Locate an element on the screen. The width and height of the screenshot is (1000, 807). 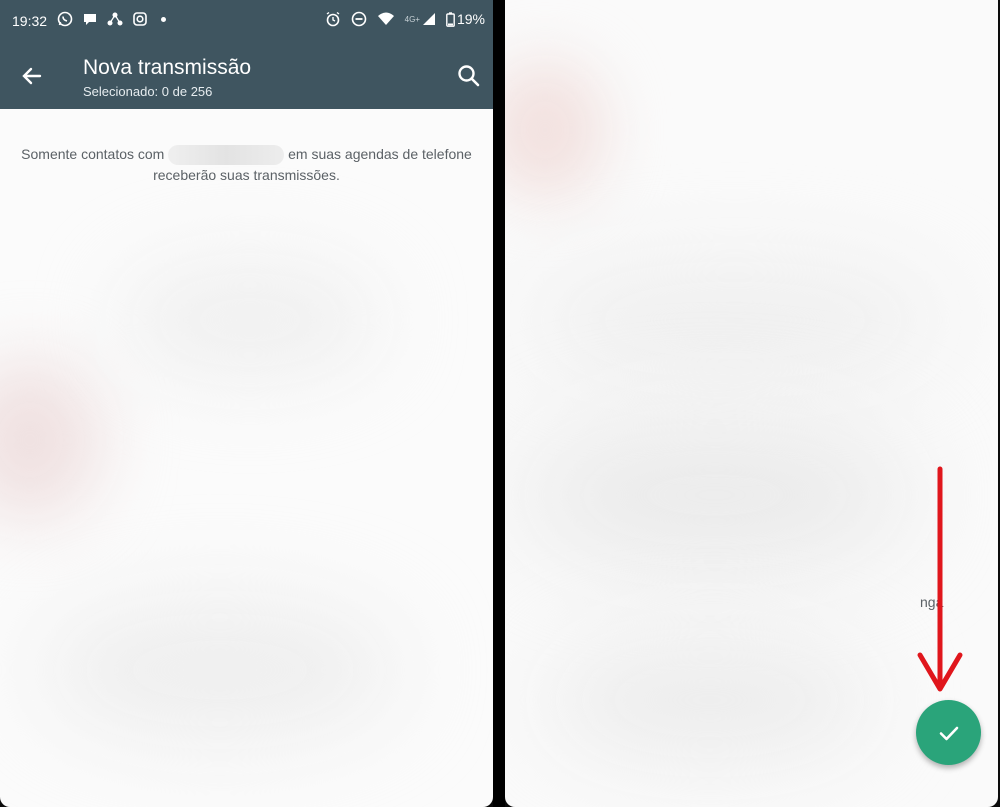
battery-icon is located at coordinates (450, 19).